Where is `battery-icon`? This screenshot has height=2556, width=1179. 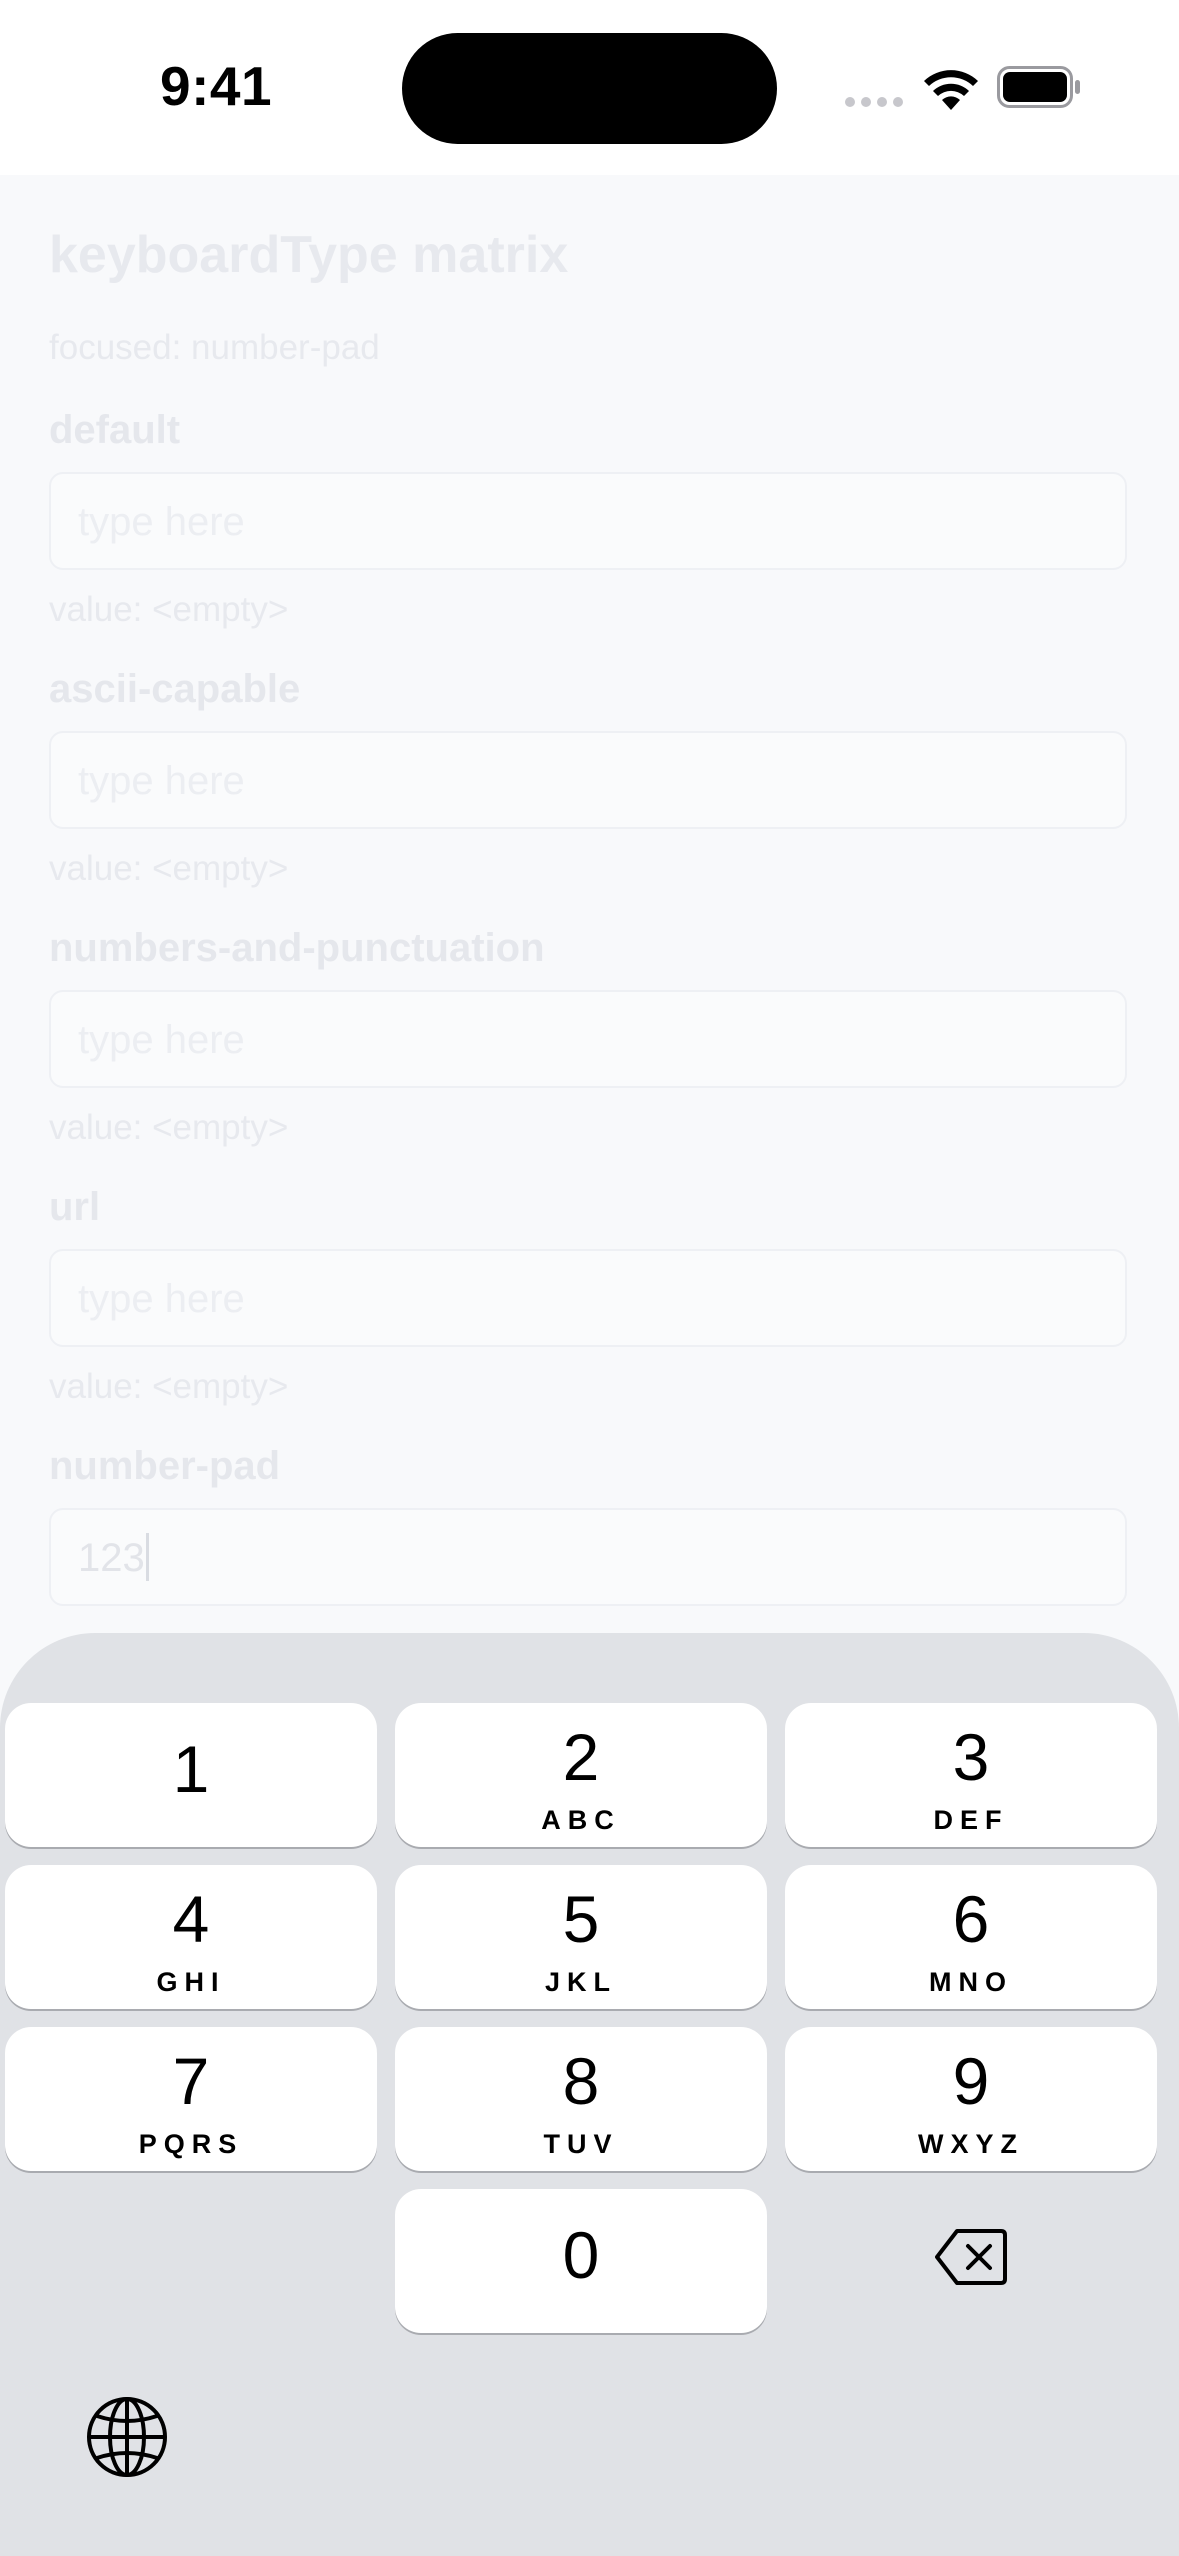 battery-icon is located at coordinates (1038, 87).